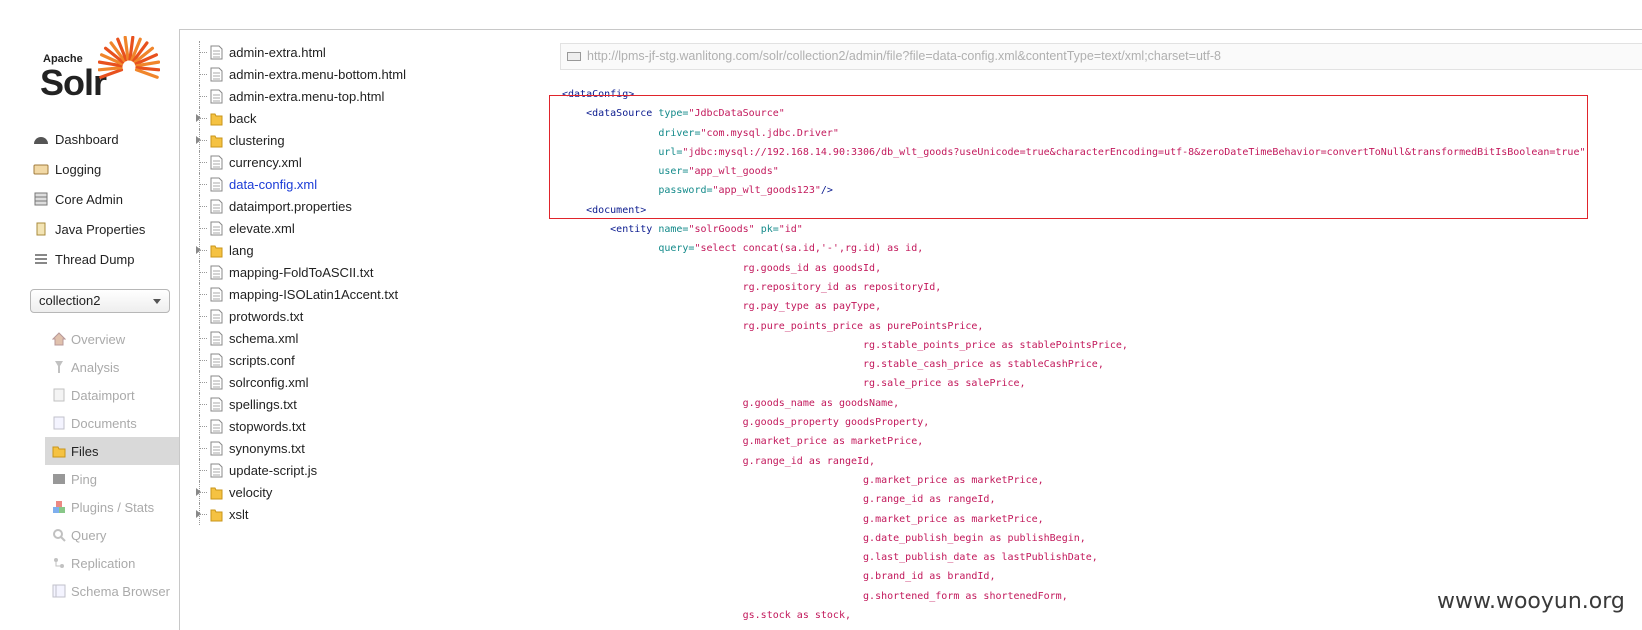  What do you see at coordinates (59, 423) in the screenshot?
I see `documents-icon` at bounding box center [59, 423].